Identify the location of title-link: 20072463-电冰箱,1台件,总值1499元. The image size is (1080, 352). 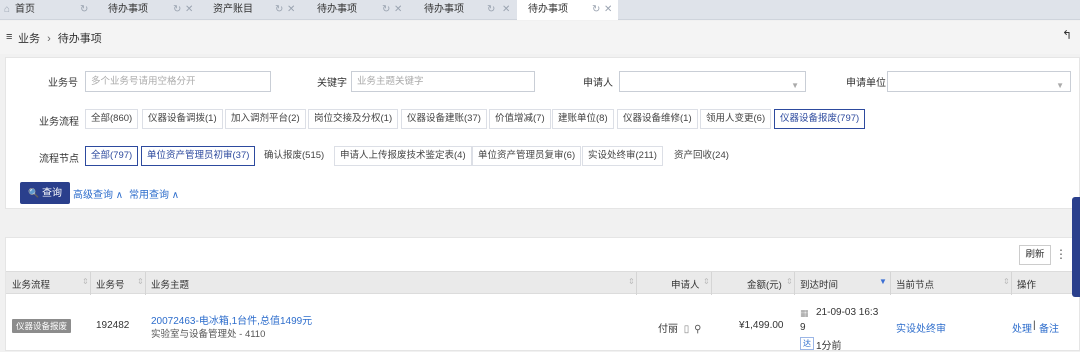
(231, 319).